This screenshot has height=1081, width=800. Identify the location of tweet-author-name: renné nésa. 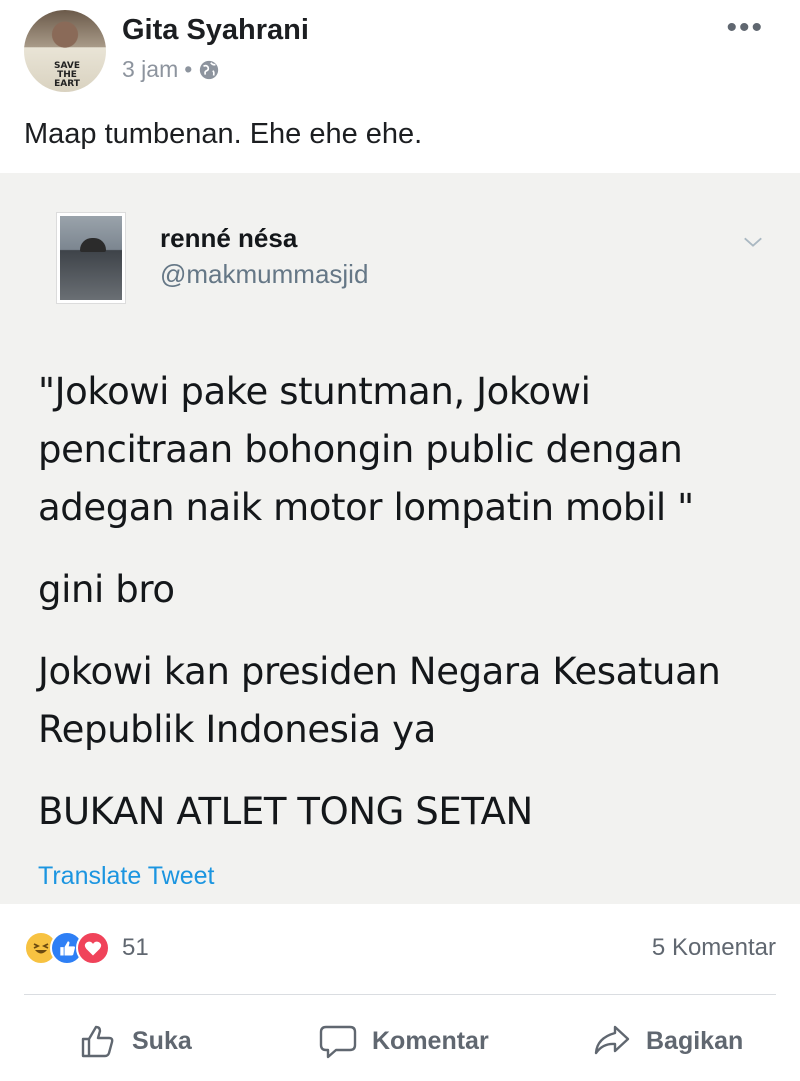
(229, 238).